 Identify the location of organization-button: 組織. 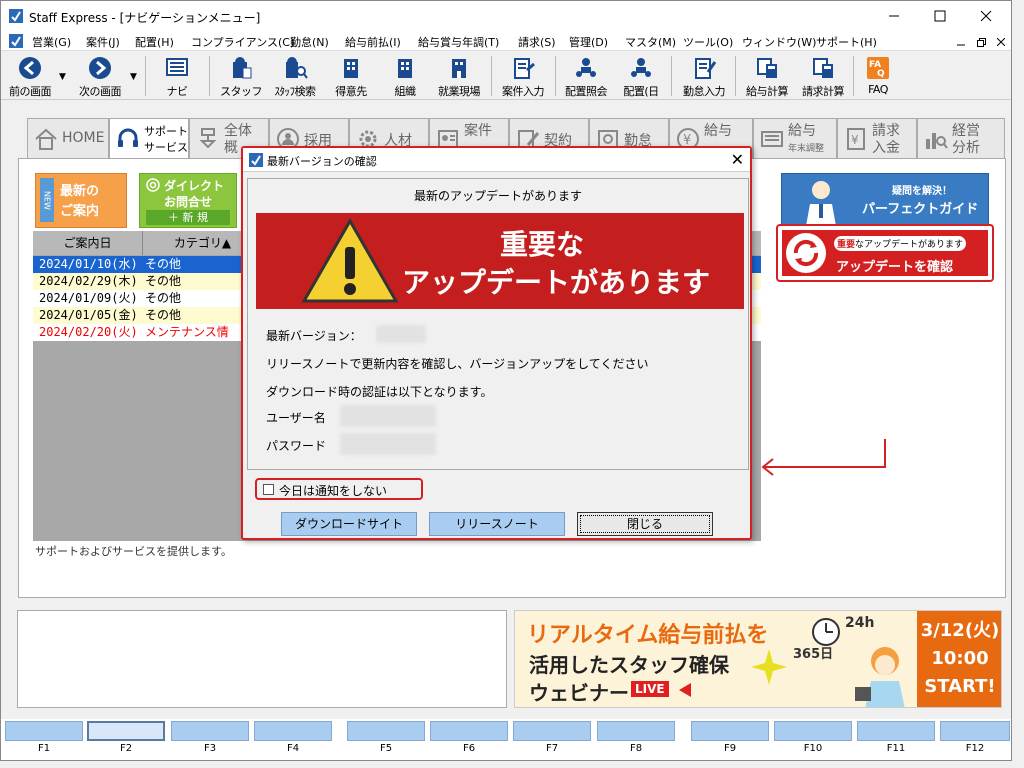
(405, 76).